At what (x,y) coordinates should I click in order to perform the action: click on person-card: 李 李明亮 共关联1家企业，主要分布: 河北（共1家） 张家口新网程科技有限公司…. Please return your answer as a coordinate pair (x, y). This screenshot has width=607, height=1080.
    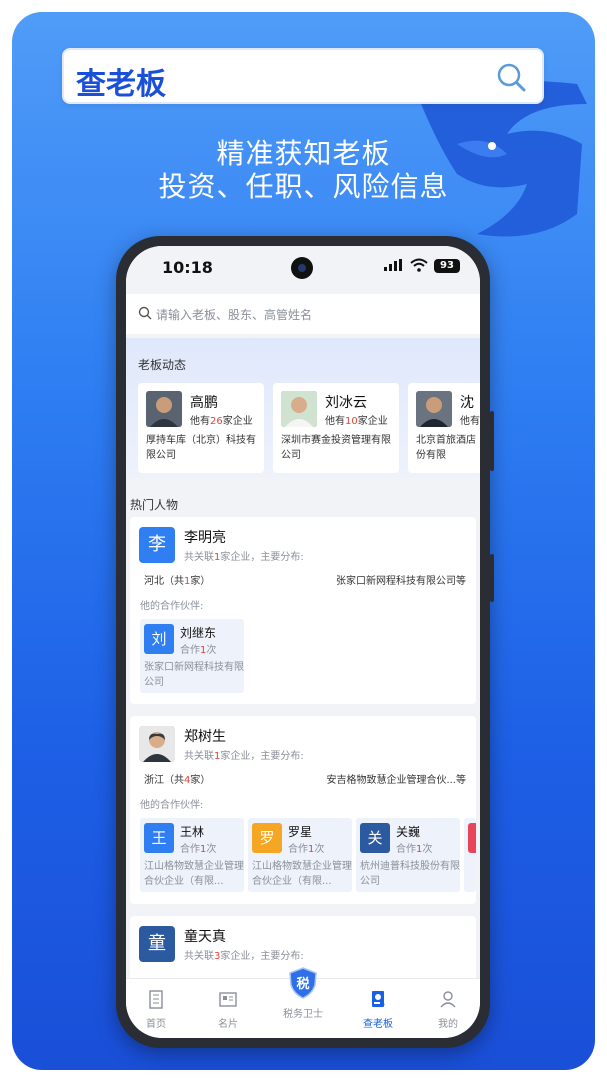
    Looking at the image, I should click on (303, 610).